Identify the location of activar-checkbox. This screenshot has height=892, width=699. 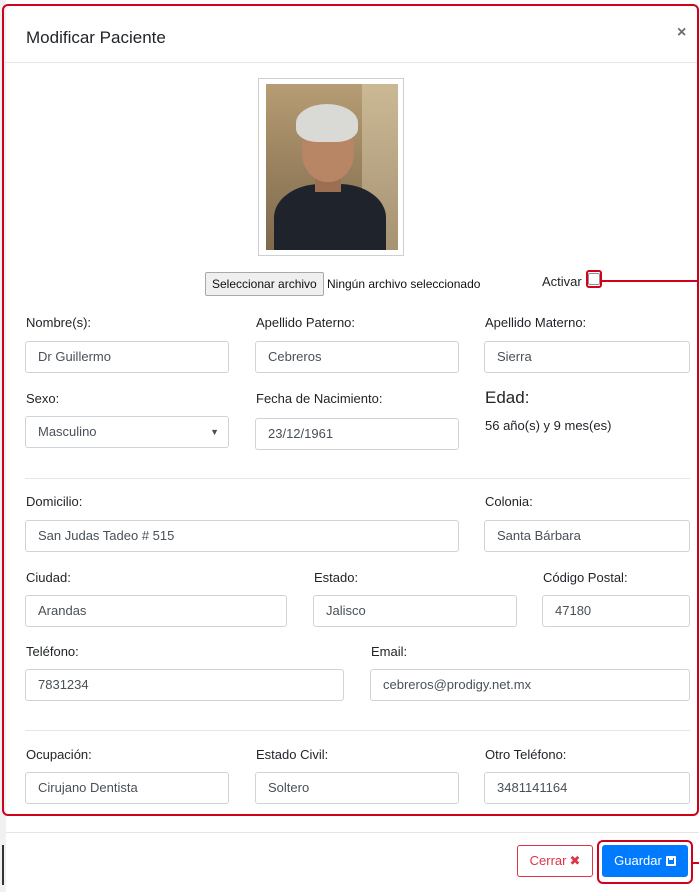
(594, 279).